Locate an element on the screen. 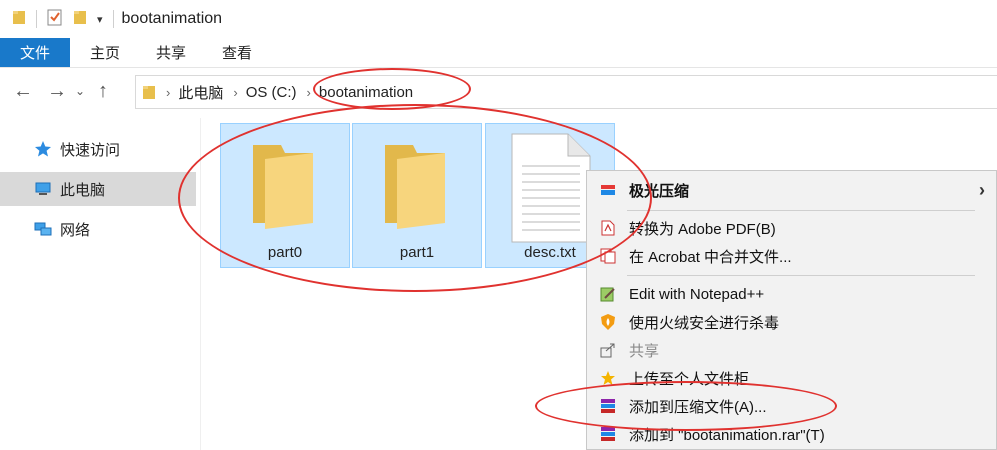  sidebar-item-label: 网络 is located at coordinates (75, 230).